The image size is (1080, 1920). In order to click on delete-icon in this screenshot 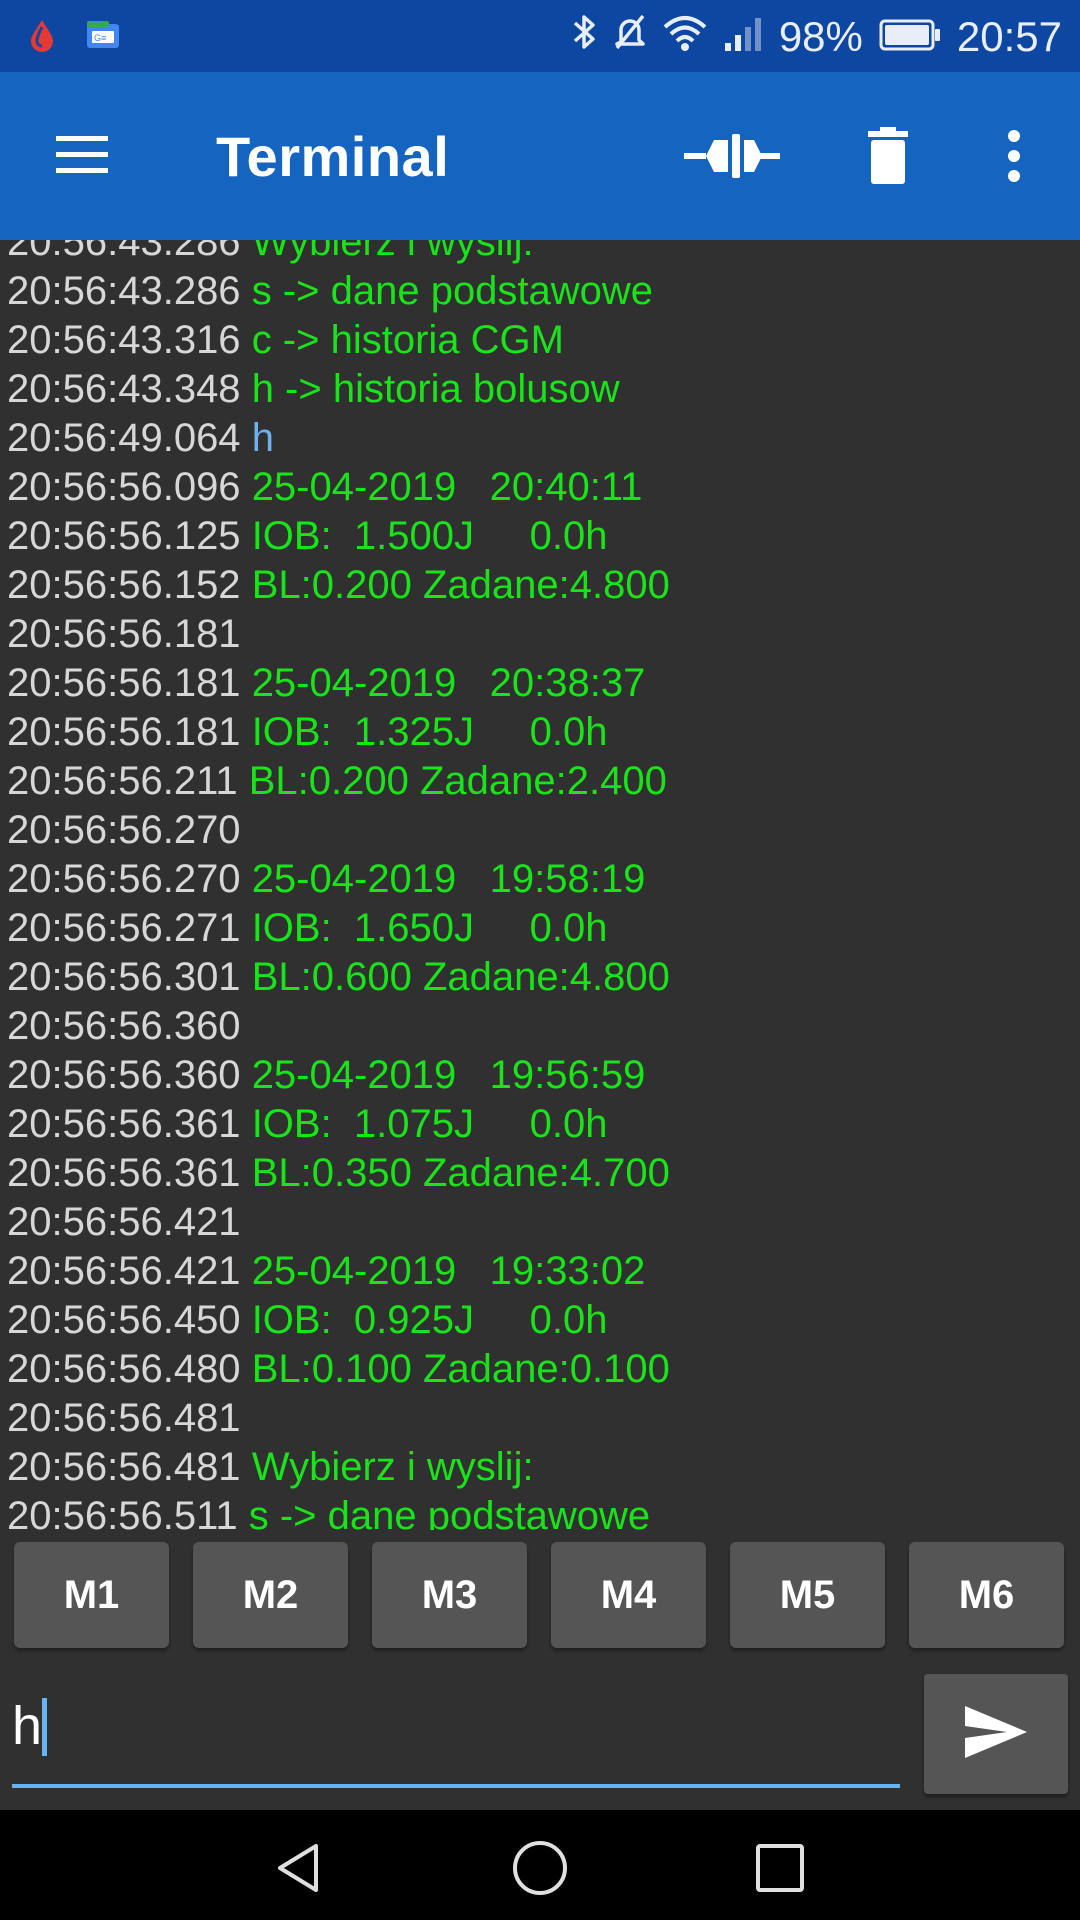, I will do `click(888, 156)`.